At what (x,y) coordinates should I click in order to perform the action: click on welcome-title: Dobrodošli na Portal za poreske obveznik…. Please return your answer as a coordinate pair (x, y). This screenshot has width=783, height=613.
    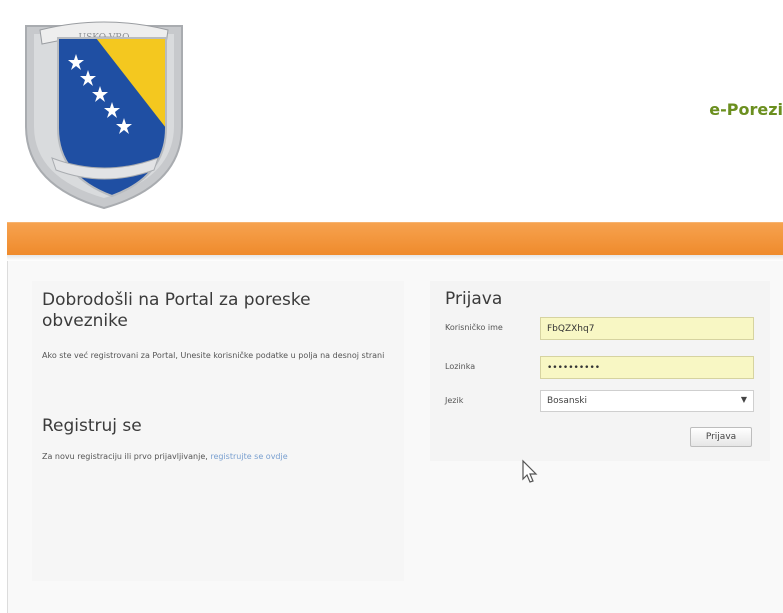
    Looking at the image, I should click on (176, 310).